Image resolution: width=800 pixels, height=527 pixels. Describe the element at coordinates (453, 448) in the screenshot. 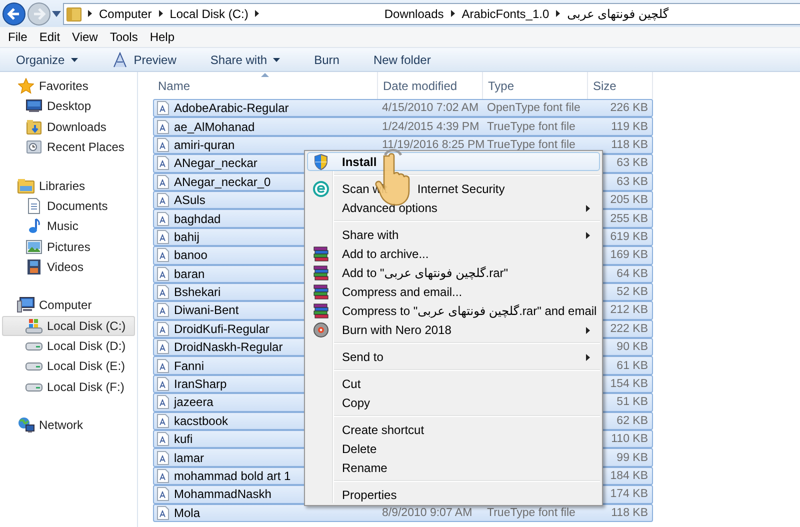

I see `menu-item: Delete` at that location.